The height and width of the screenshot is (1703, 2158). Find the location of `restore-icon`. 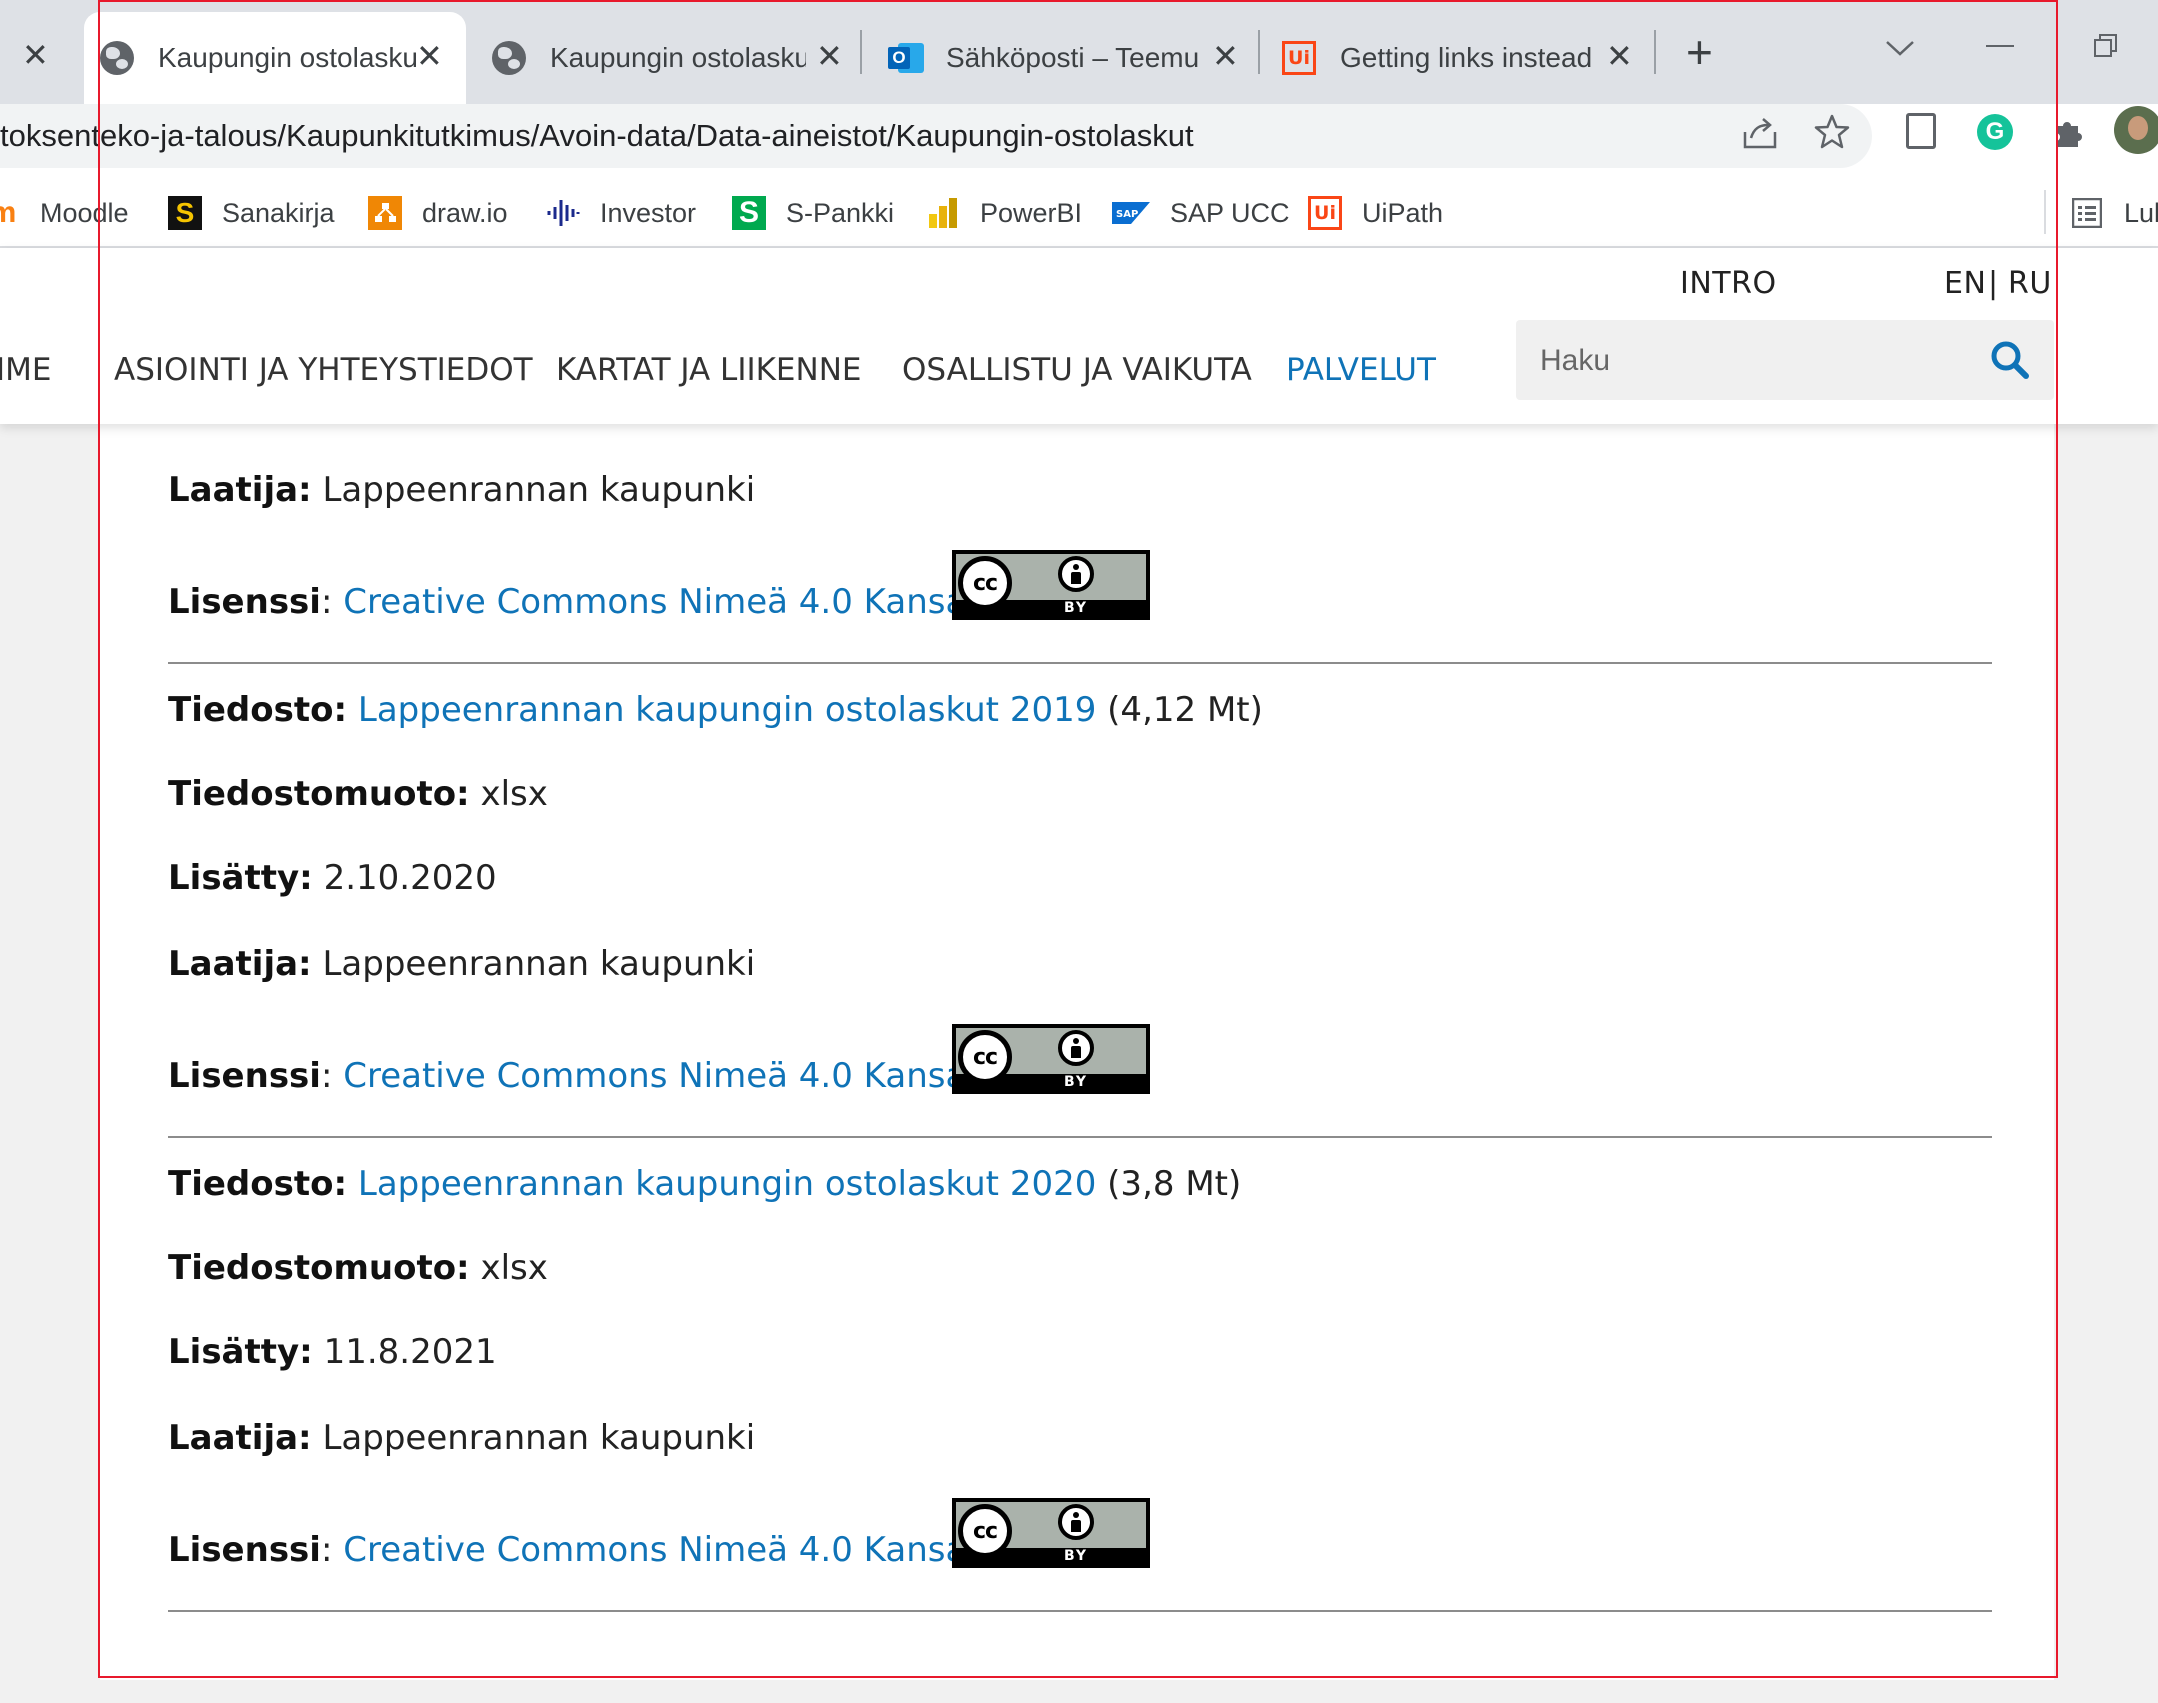

restore-icon is located at coordinates (2106, 46).